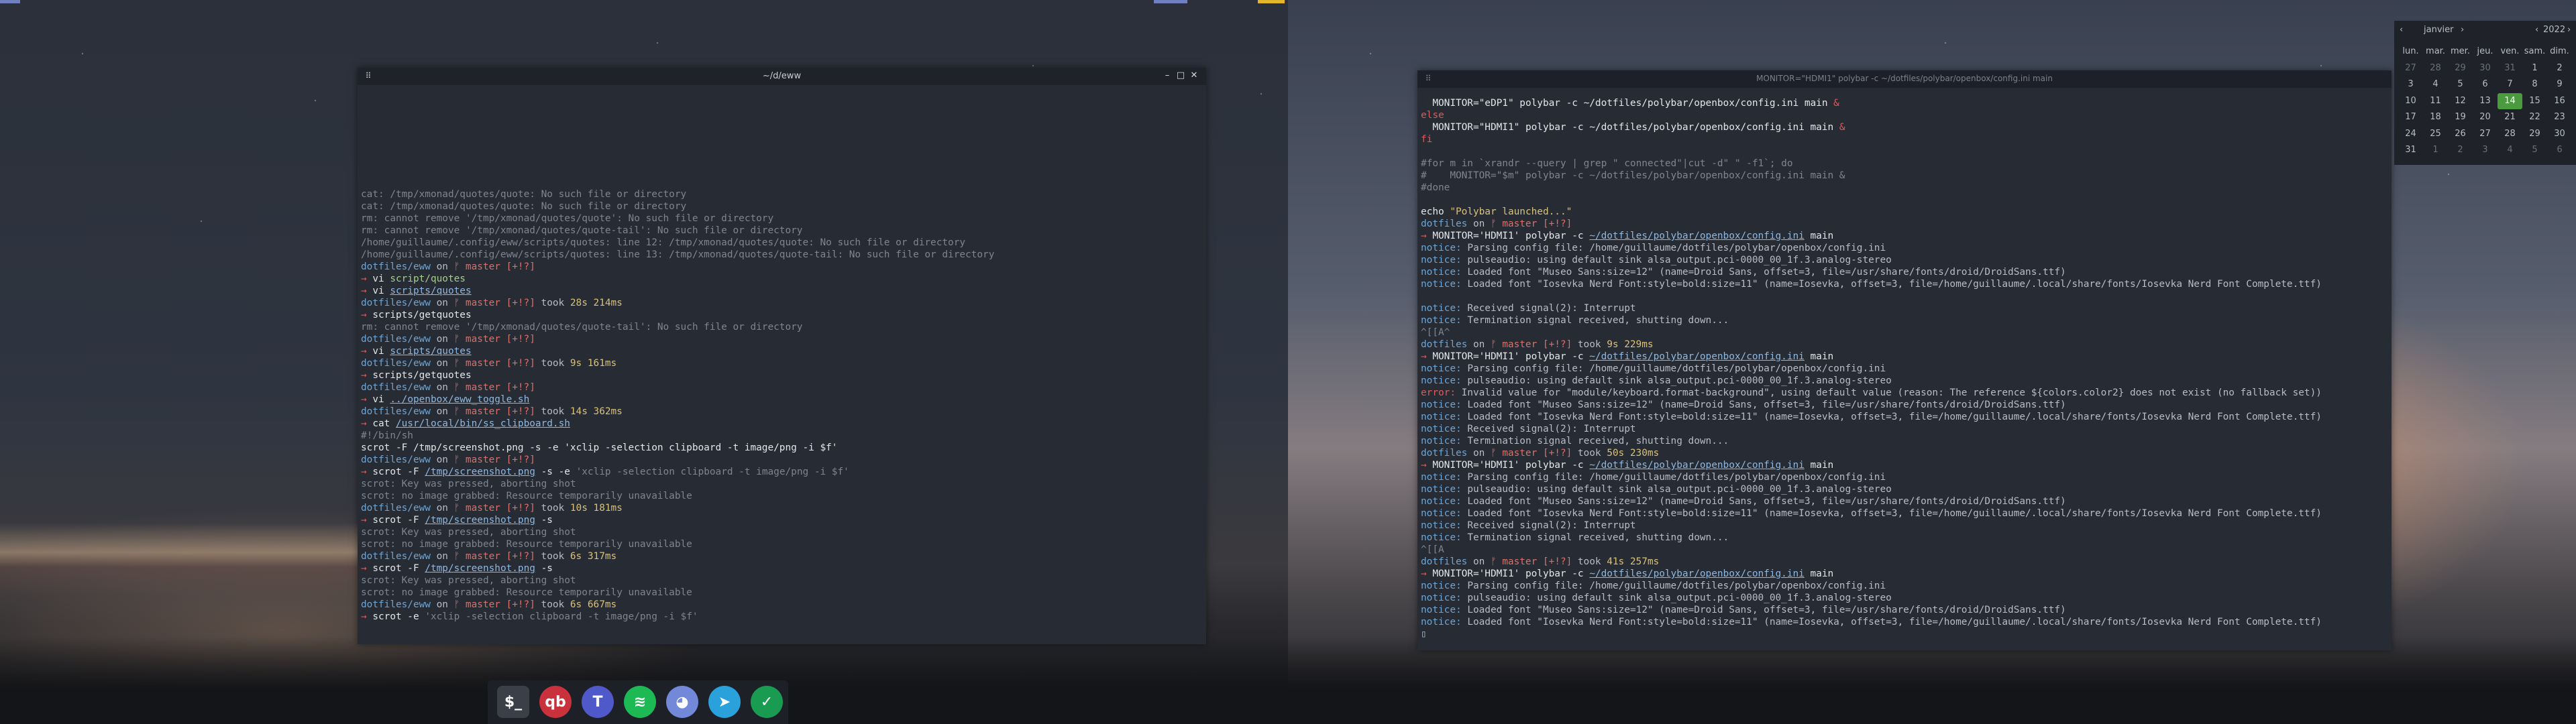 The width and height of the screenshot is (2576, 724). What do you see at coordinates (2401, 30) in the screenshot?
I see `prev-month-icon: ‹` at bounding box center [2401, 30].